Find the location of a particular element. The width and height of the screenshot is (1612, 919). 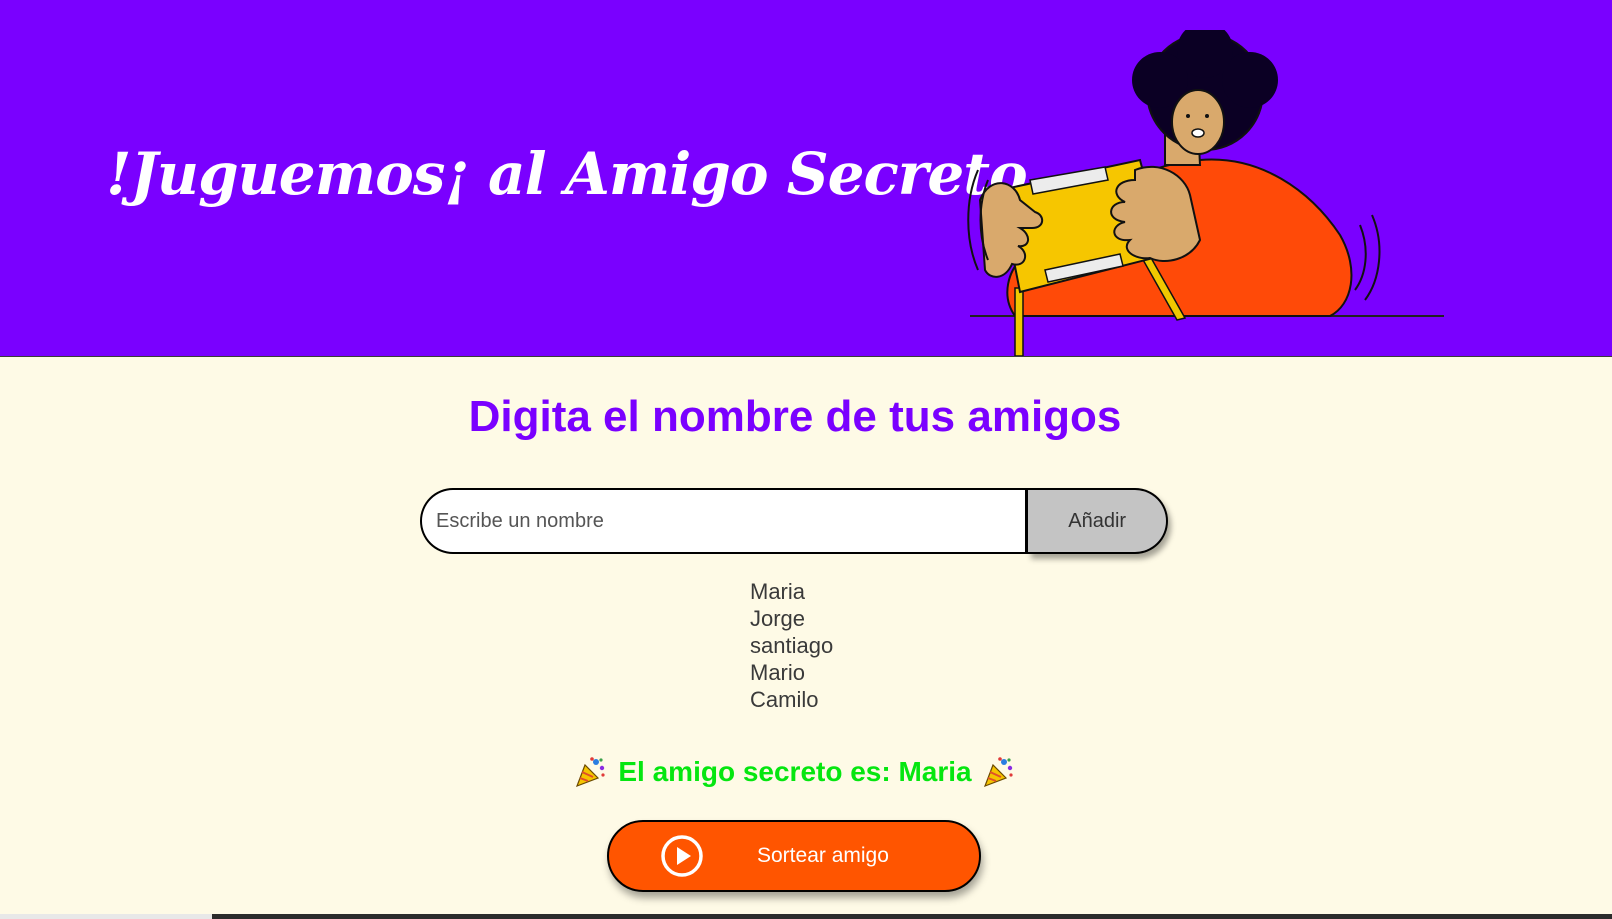

draw-friend-button: Sortear amigo is located at coordinates (794, 856).